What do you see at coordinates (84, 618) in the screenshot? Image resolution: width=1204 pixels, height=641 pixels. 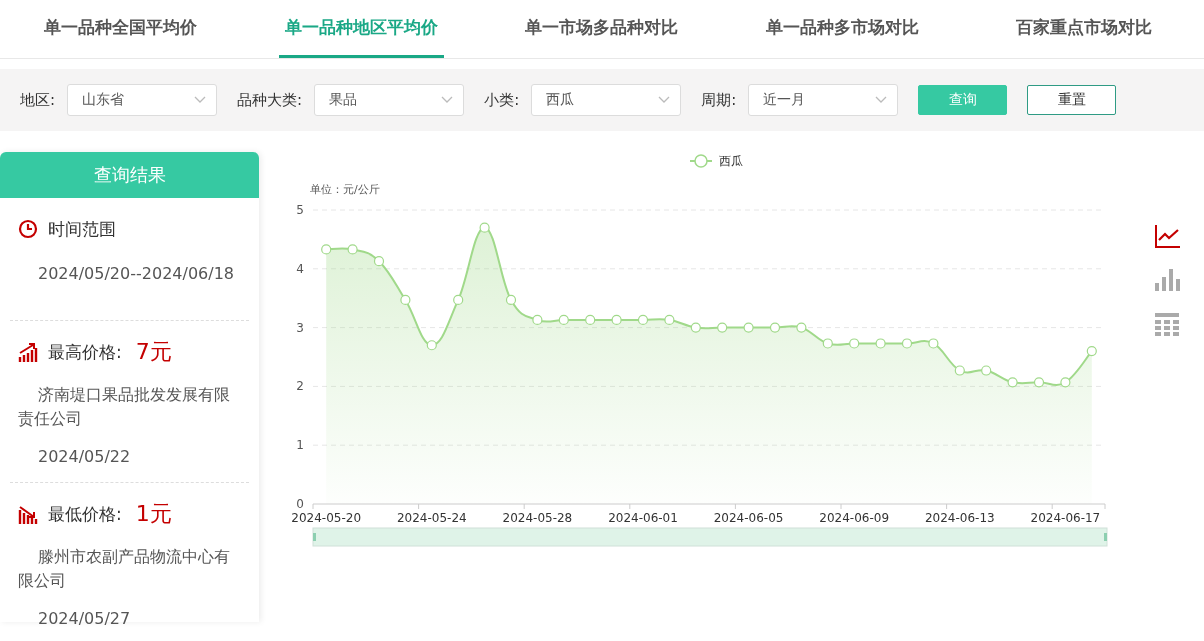 I see `date-text: 2024/05/27` at bounding box center [84, 618].